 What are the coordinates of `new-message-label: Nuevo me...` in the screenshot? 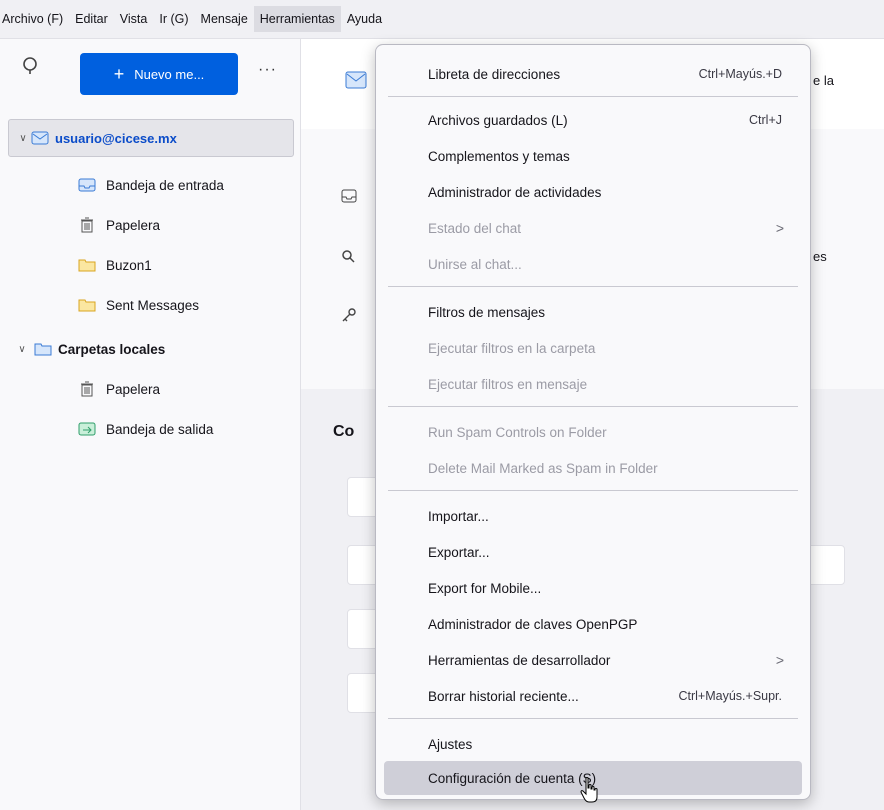 It's located at (169, 74).